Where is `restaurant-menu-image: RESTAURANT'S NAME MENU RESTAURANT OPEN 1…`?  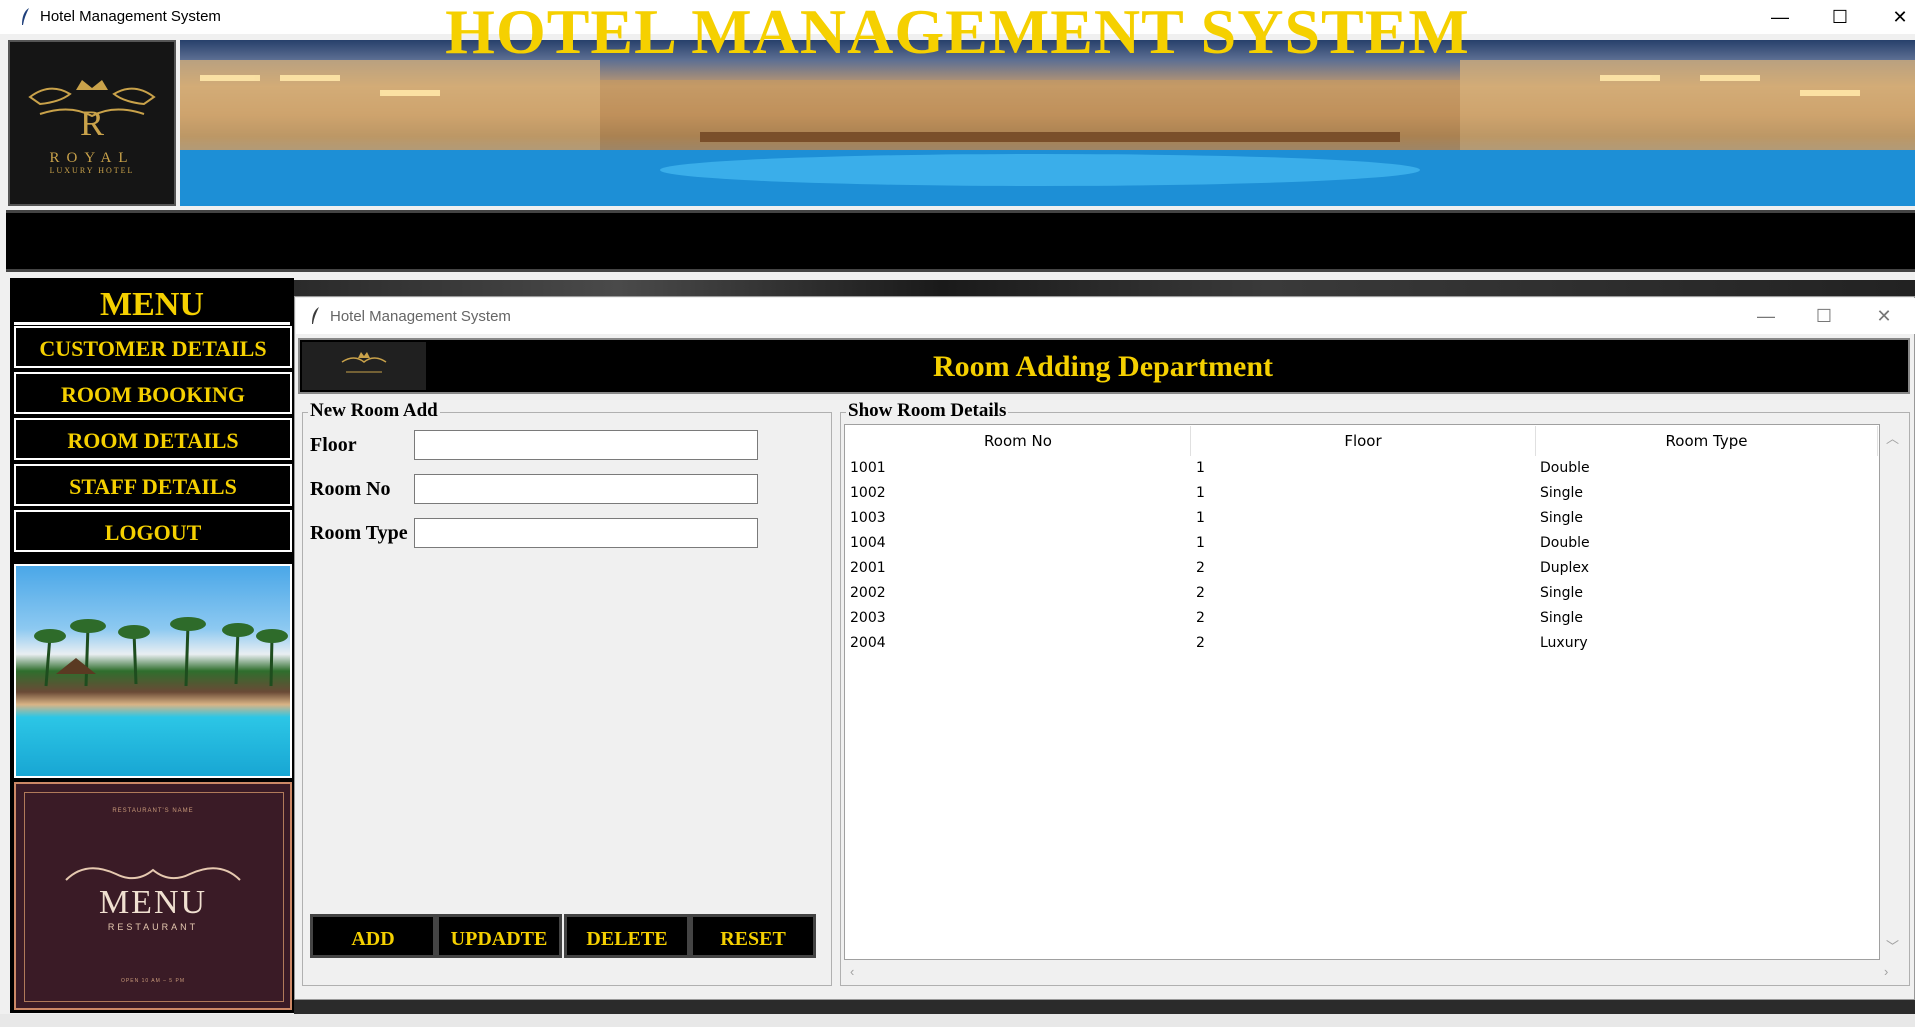 restaurant-menu-image: RESTAURANT'S NAME MENU RESTAURANT OPEN 1… is located at coordinates (153, 896).